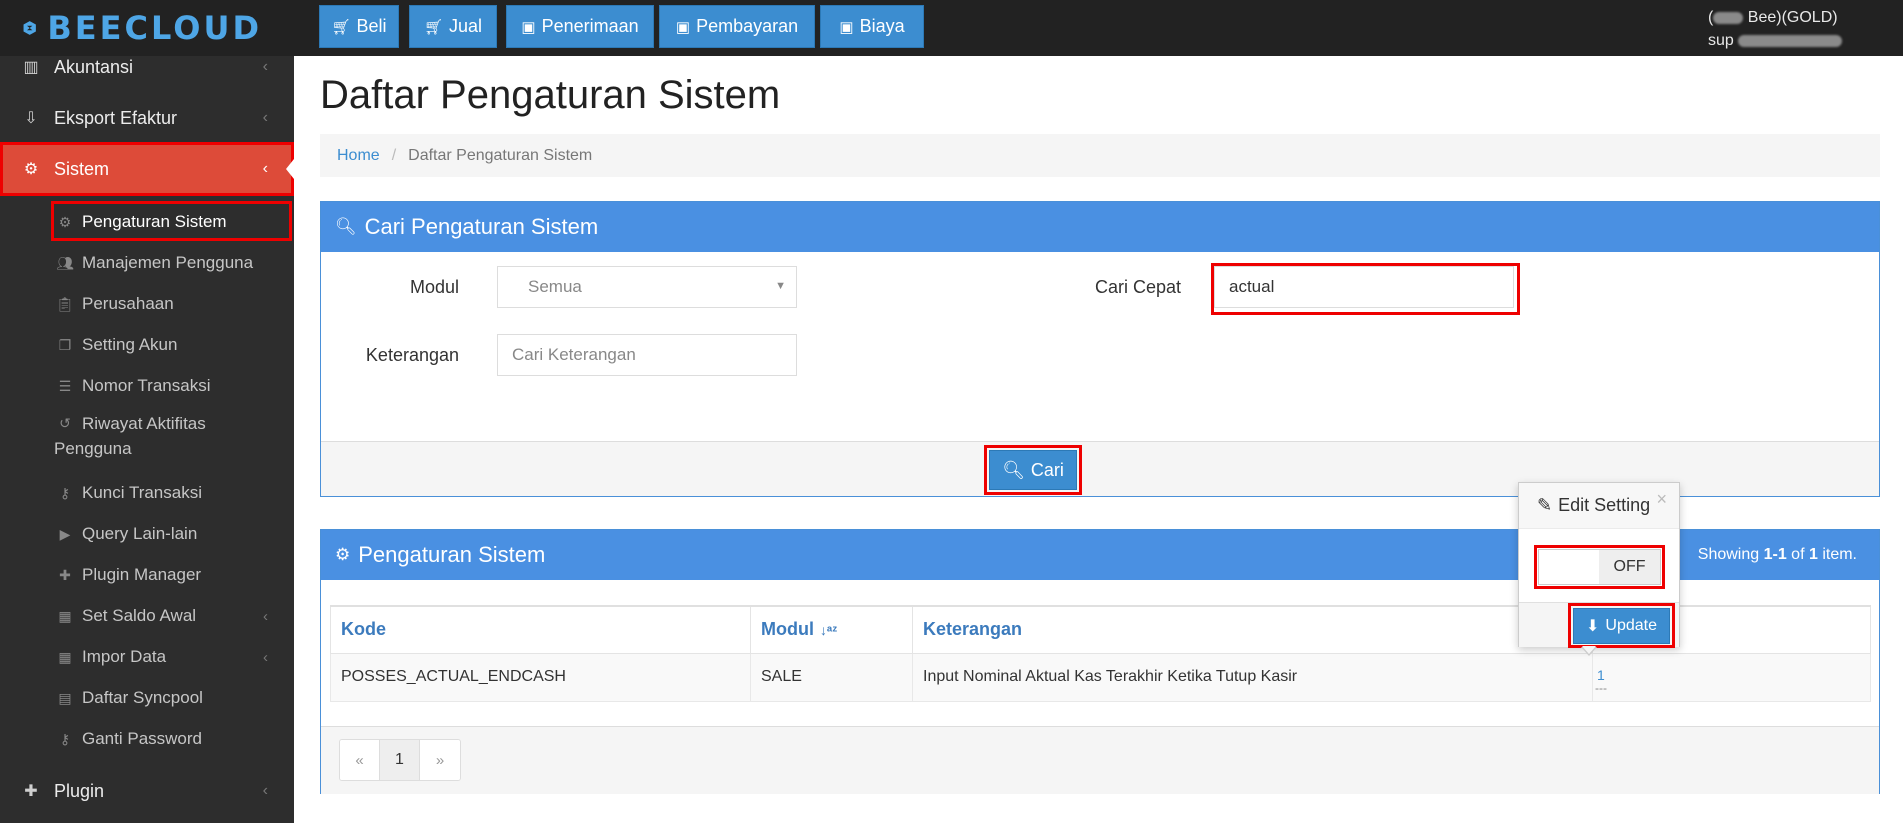 The image size is (1903, 823). Describe the element at coordinates (872, 26) in the screenshot. I see `biaya-button: ▣ Biaya` at that location.